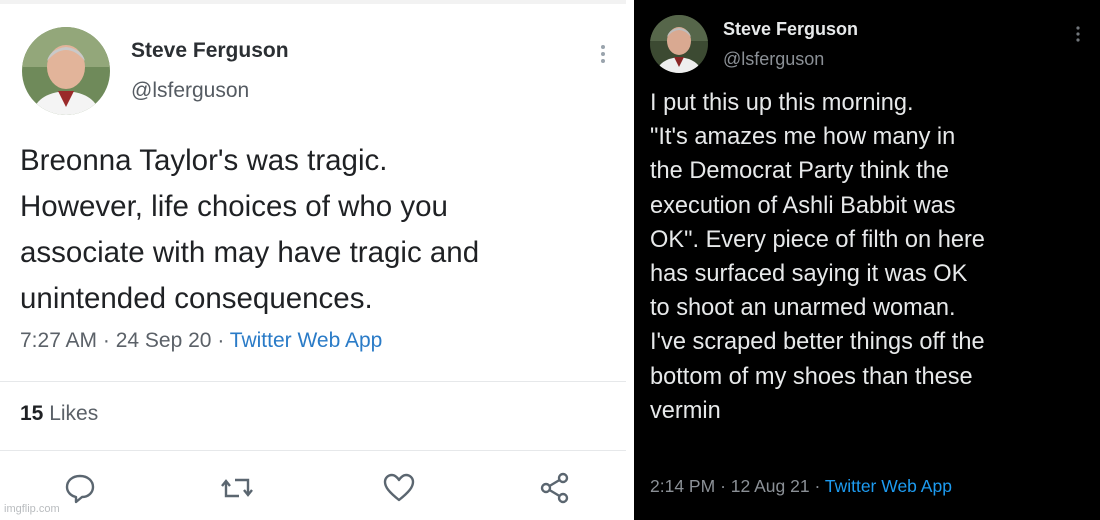 The image size is (1100, 520). Describe the element at coordinates (682, 486) in the screenshot. I see `tweet-time: 2:14 PM` at that location.